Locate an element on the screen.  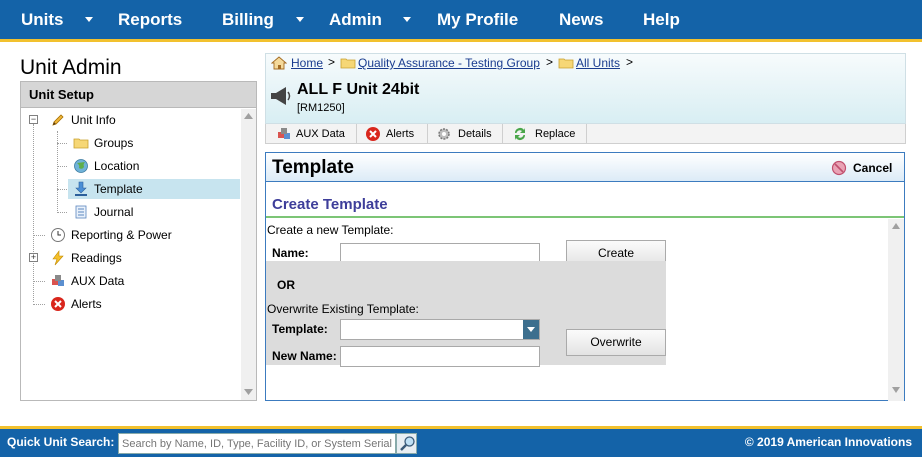
tab-aux-data: AUX Data is located at coordinates (311, 134).